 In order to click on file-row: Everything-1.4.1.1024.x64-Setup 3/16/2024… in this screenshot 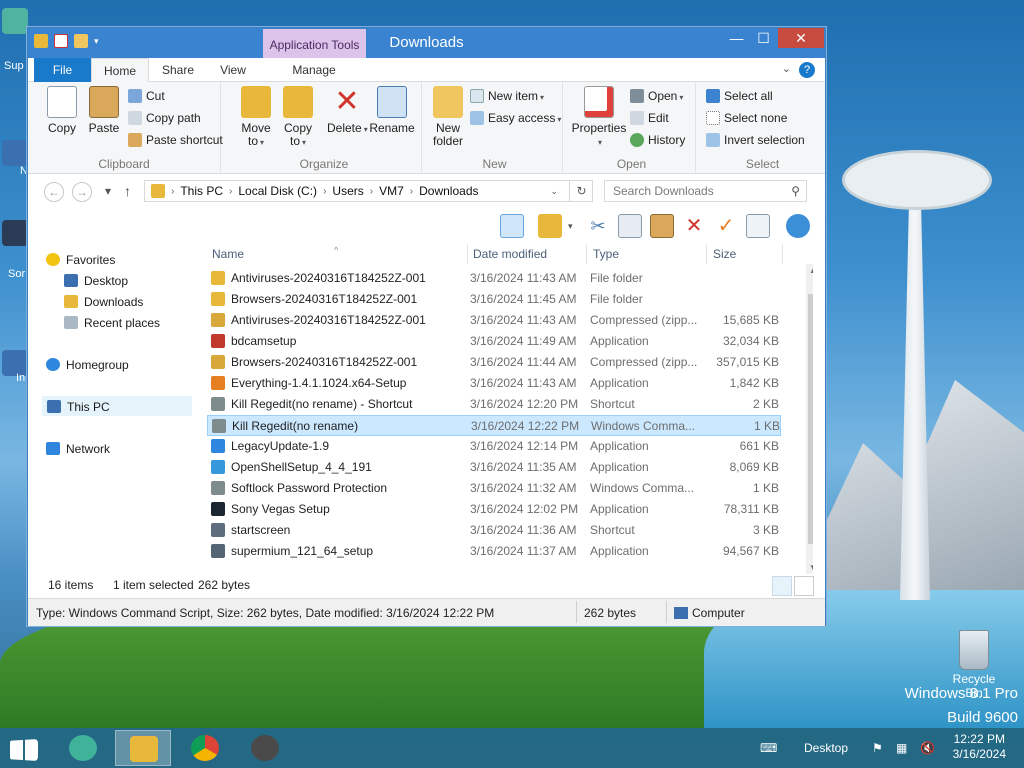, I will do `click(494, 383)`.